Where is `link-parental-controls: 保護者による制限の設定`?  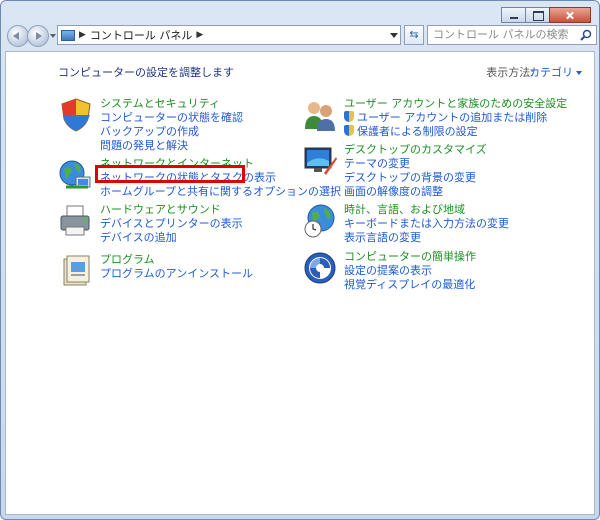 link-parental-controls: 保護者による制限の設定 is located at coordinates (455, 132).